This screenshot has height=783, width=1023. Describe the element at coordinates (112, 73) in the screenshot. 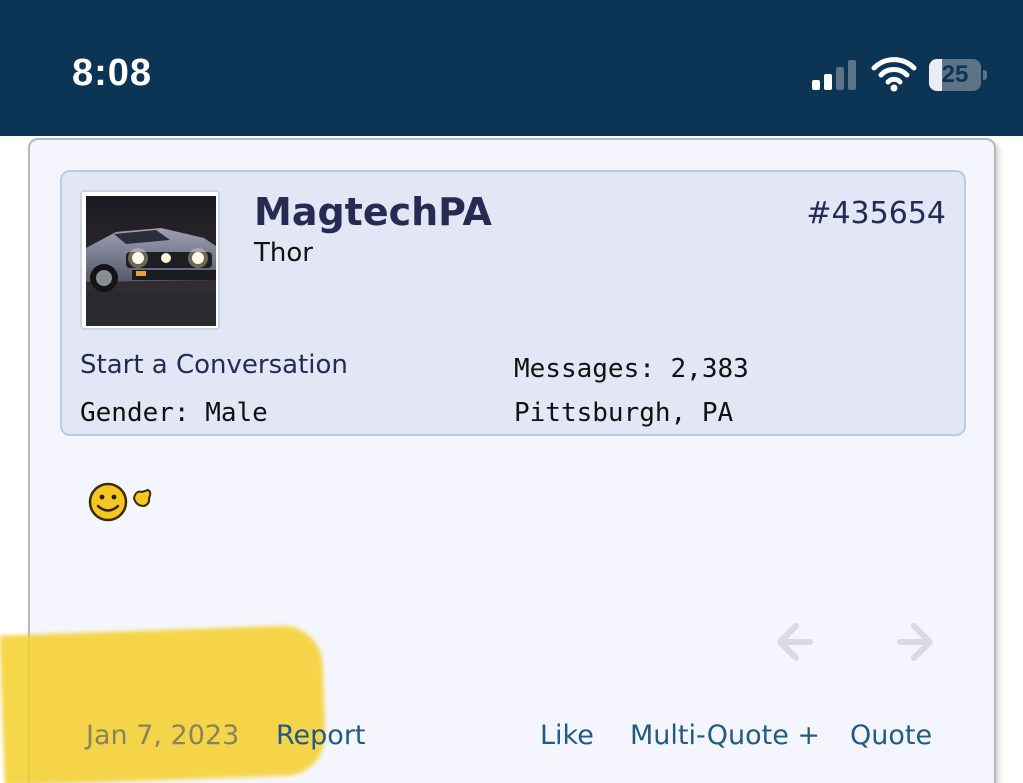

I see `status-time: 8:08` at that location.